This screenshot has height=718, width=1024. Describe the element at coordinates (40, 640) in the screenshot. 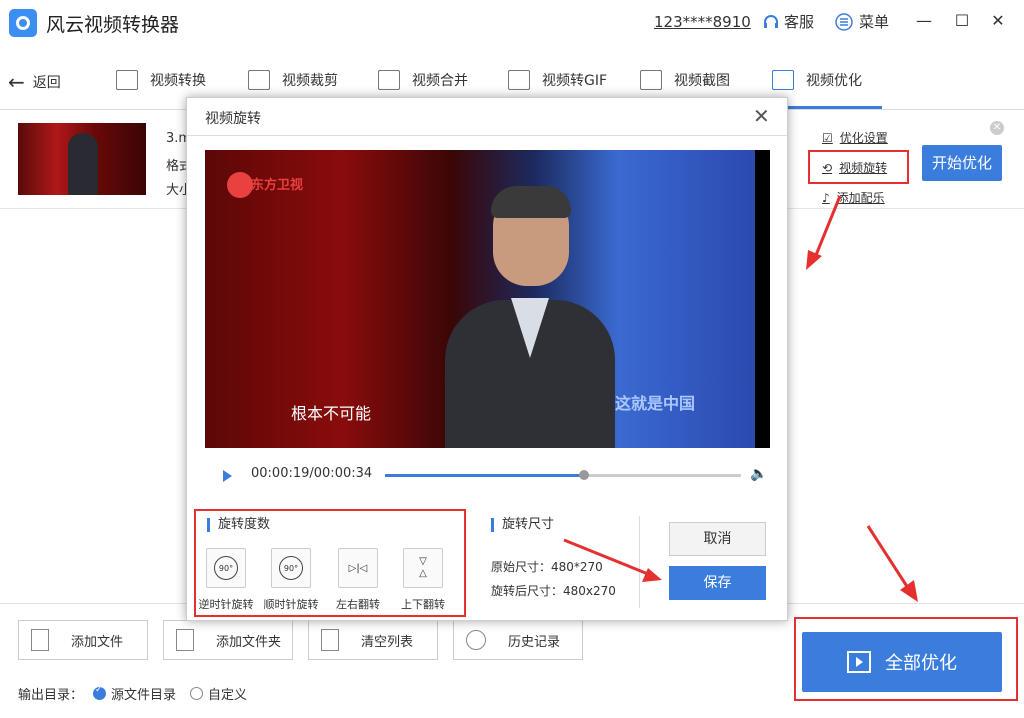

I see `file-add-icon` at that location.